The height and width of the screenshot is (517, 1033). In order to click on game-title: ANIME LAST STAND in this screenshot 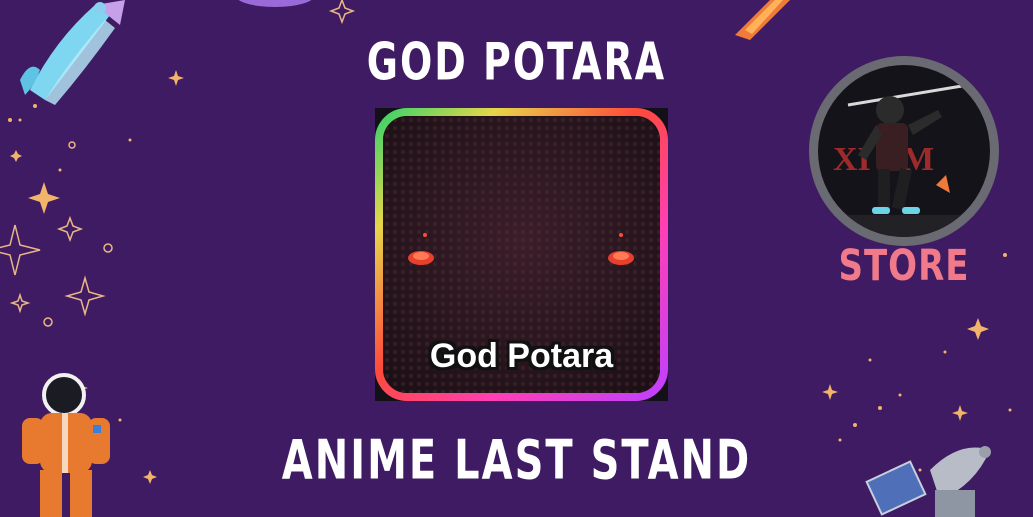, I will do `click(516, 461)`.